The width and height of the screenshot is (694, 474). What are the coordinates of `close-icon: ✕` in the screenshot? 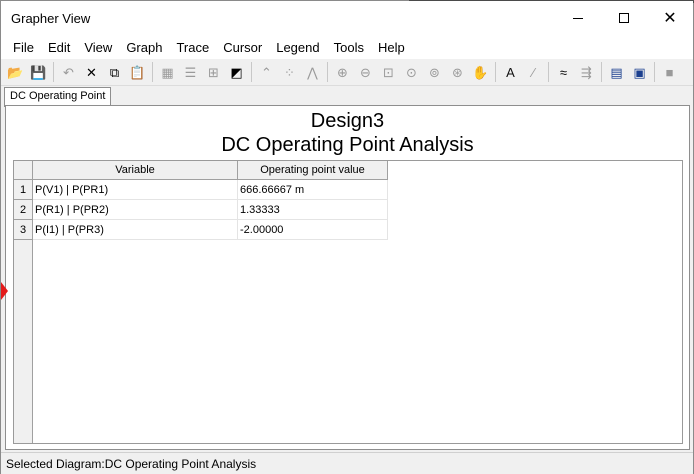 It's located at (670, 17).